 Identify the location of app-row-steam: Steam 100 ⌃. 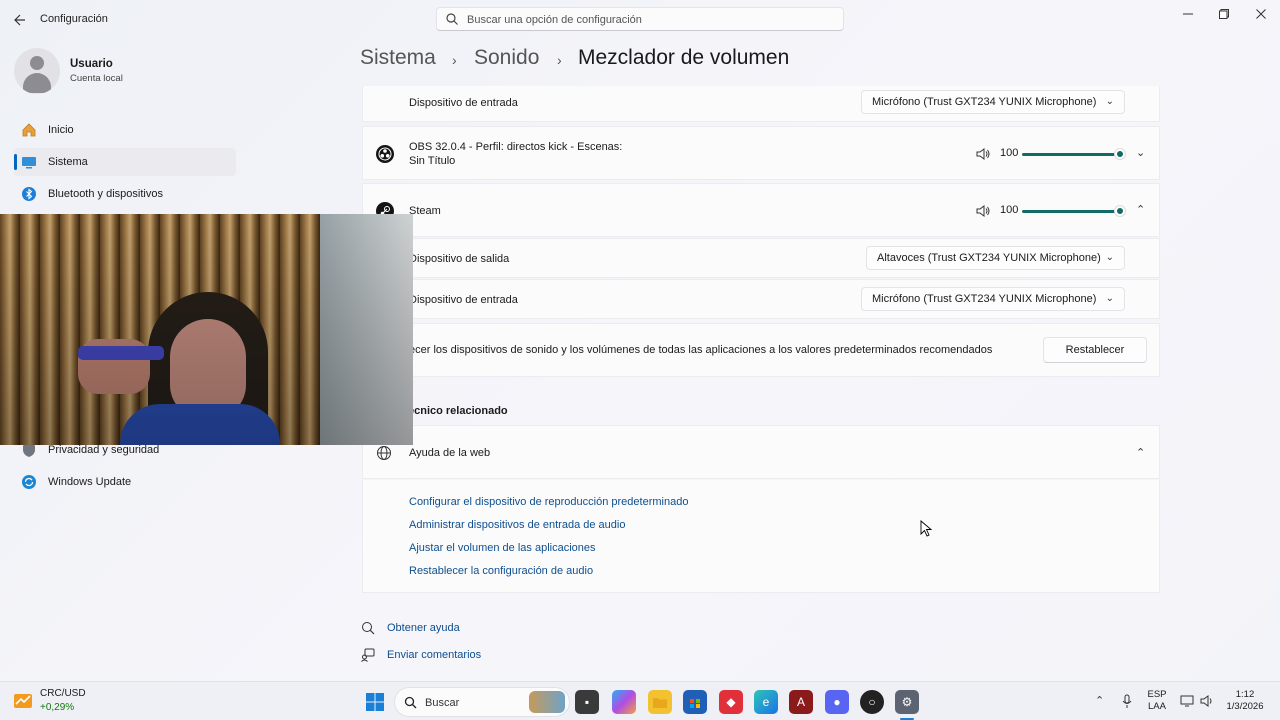
(761, 210).